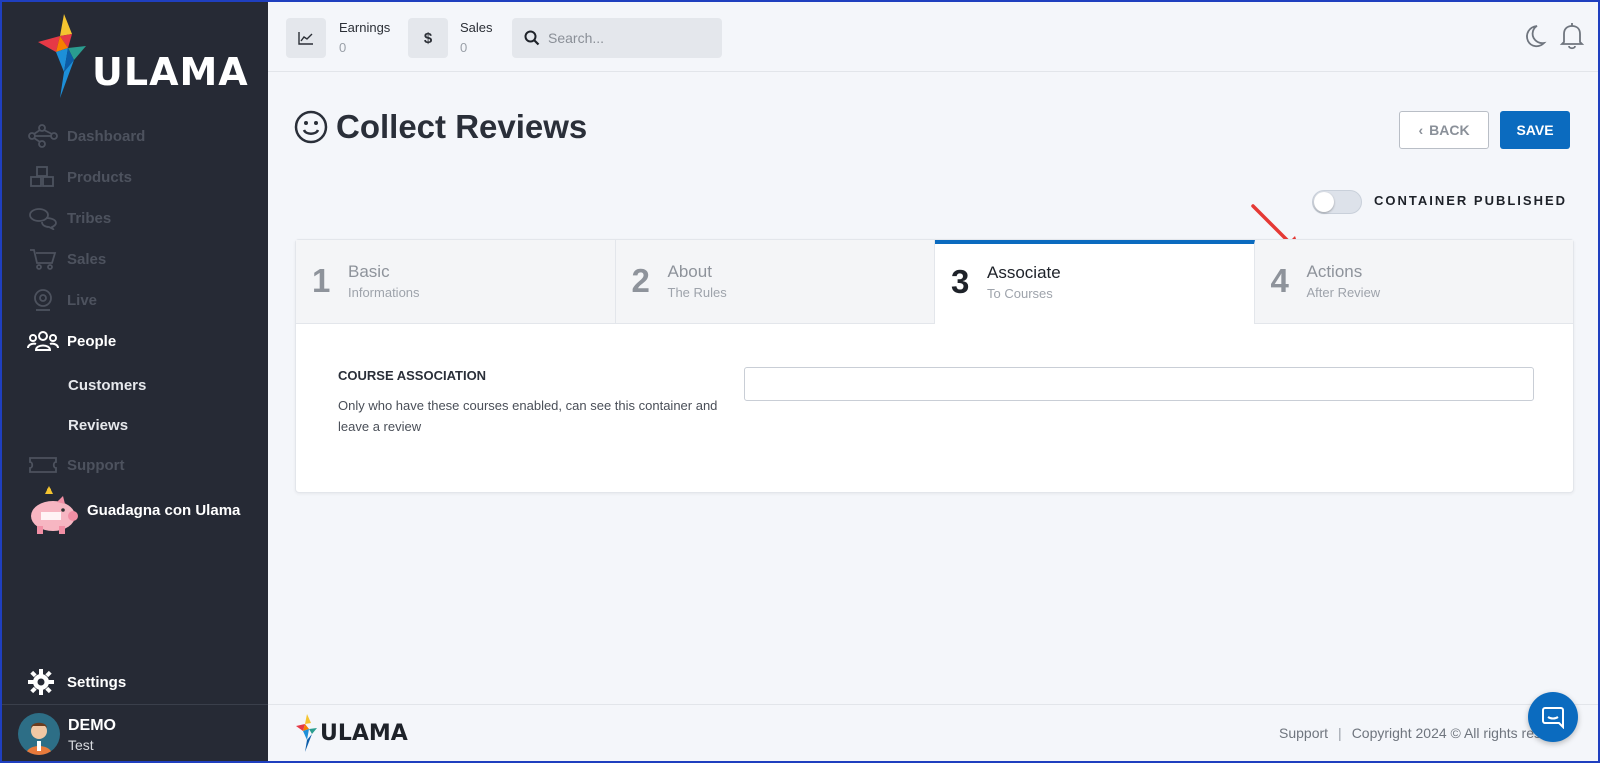 This screenshot has height=763, width=1600. I want to click on people-icon, so click(43, 341).